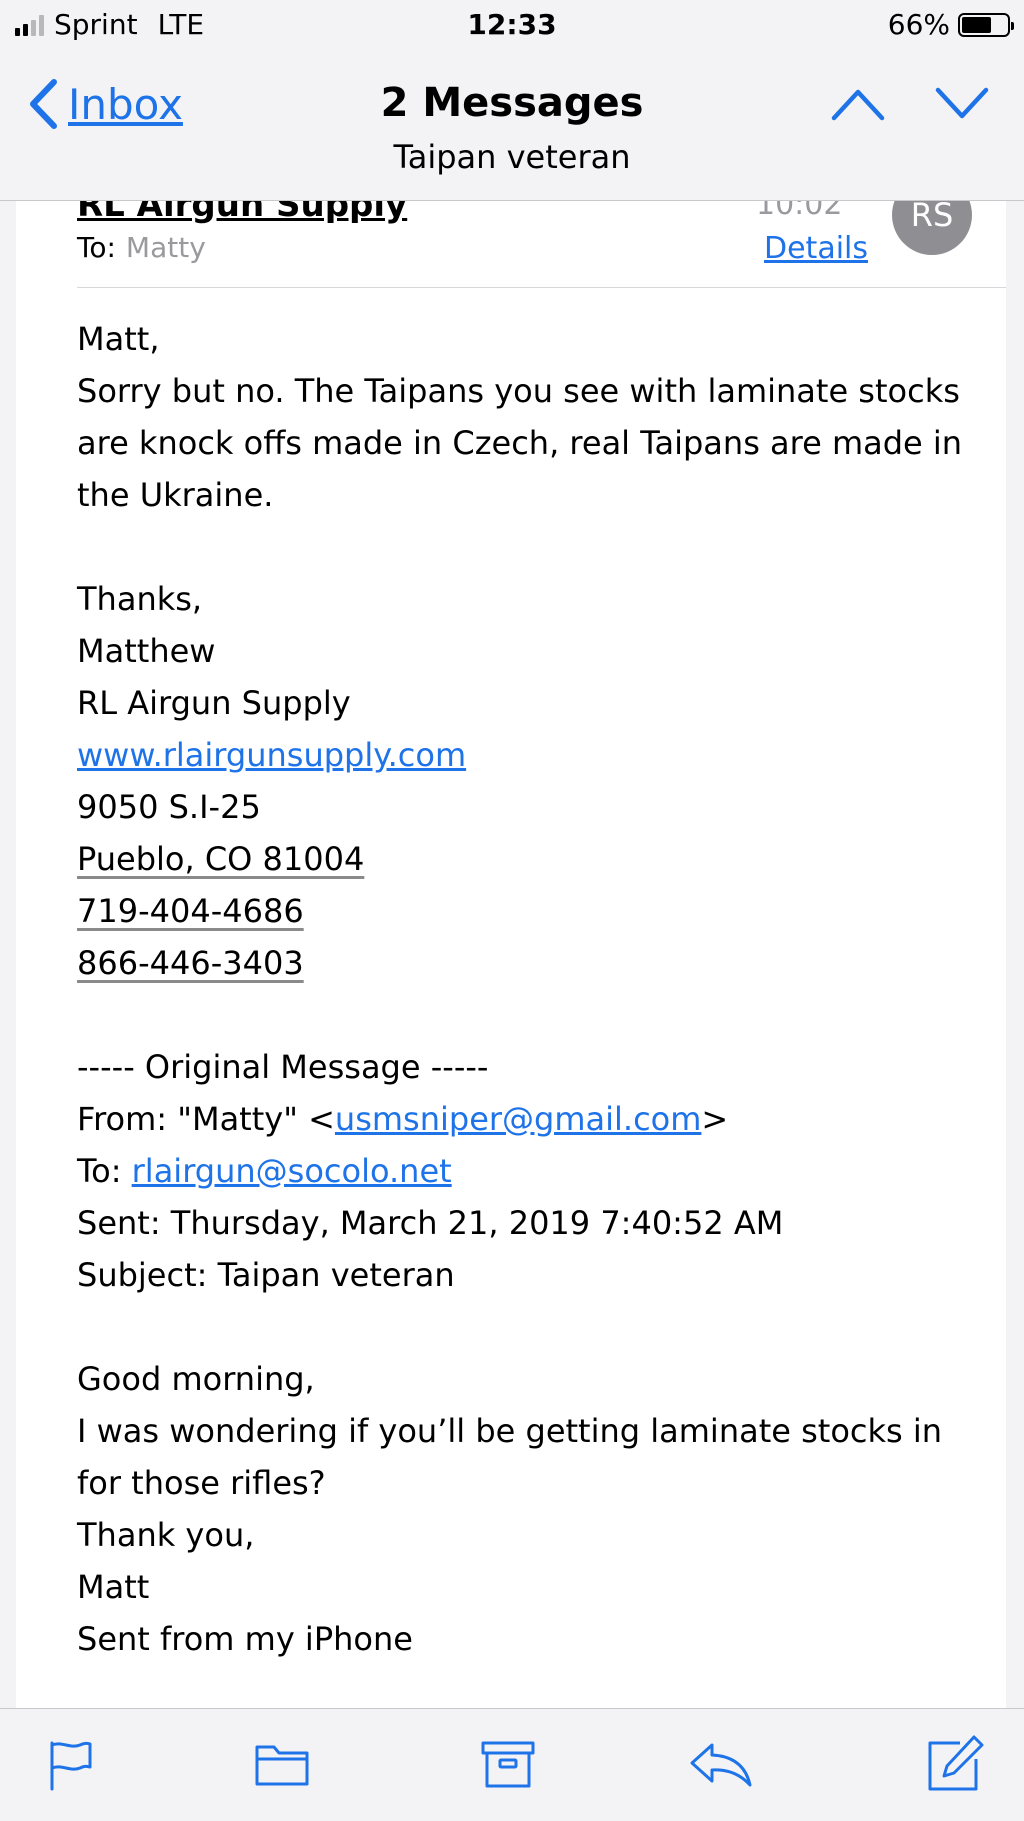 This screenshot has height=1821, width=1024. I want to click on original-footer: Sent from my iPhone, so click(245, 1639).